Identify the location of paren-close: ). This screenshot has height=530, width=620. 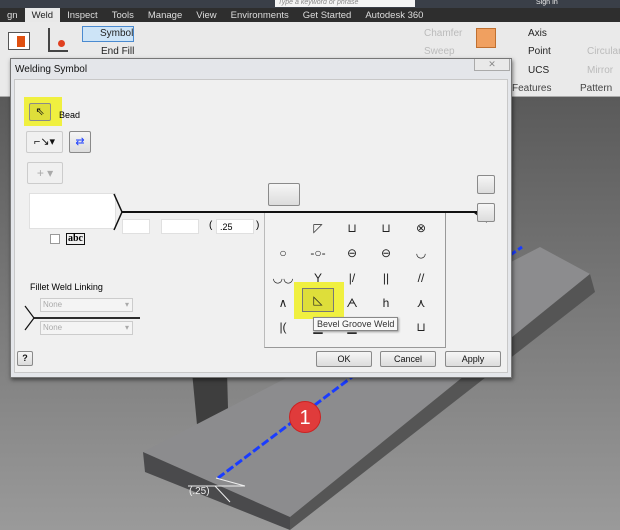
(258, 225).